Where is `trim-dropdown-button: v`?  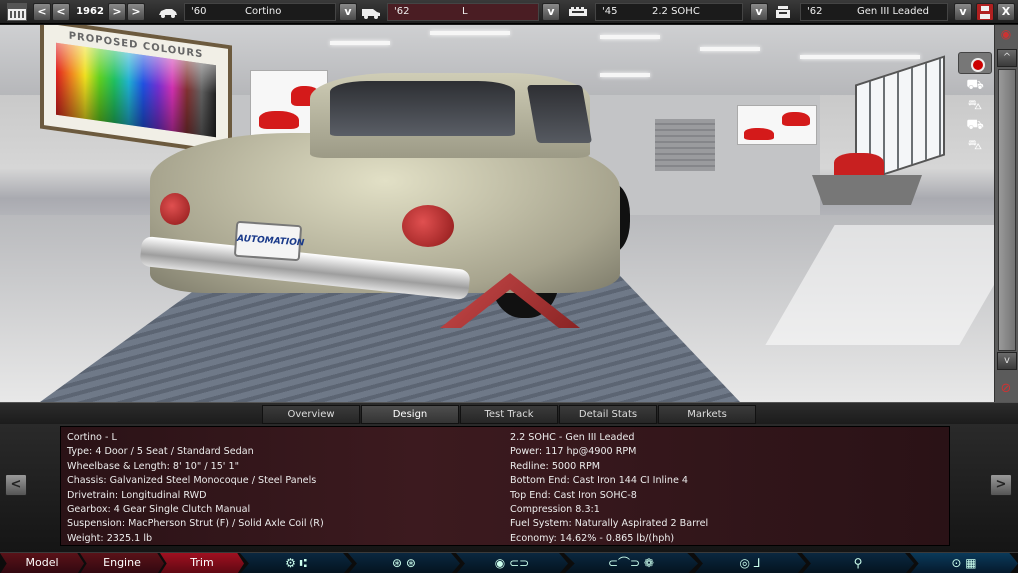 trim-dropdown-button: v is located at coordinates (551, 12).